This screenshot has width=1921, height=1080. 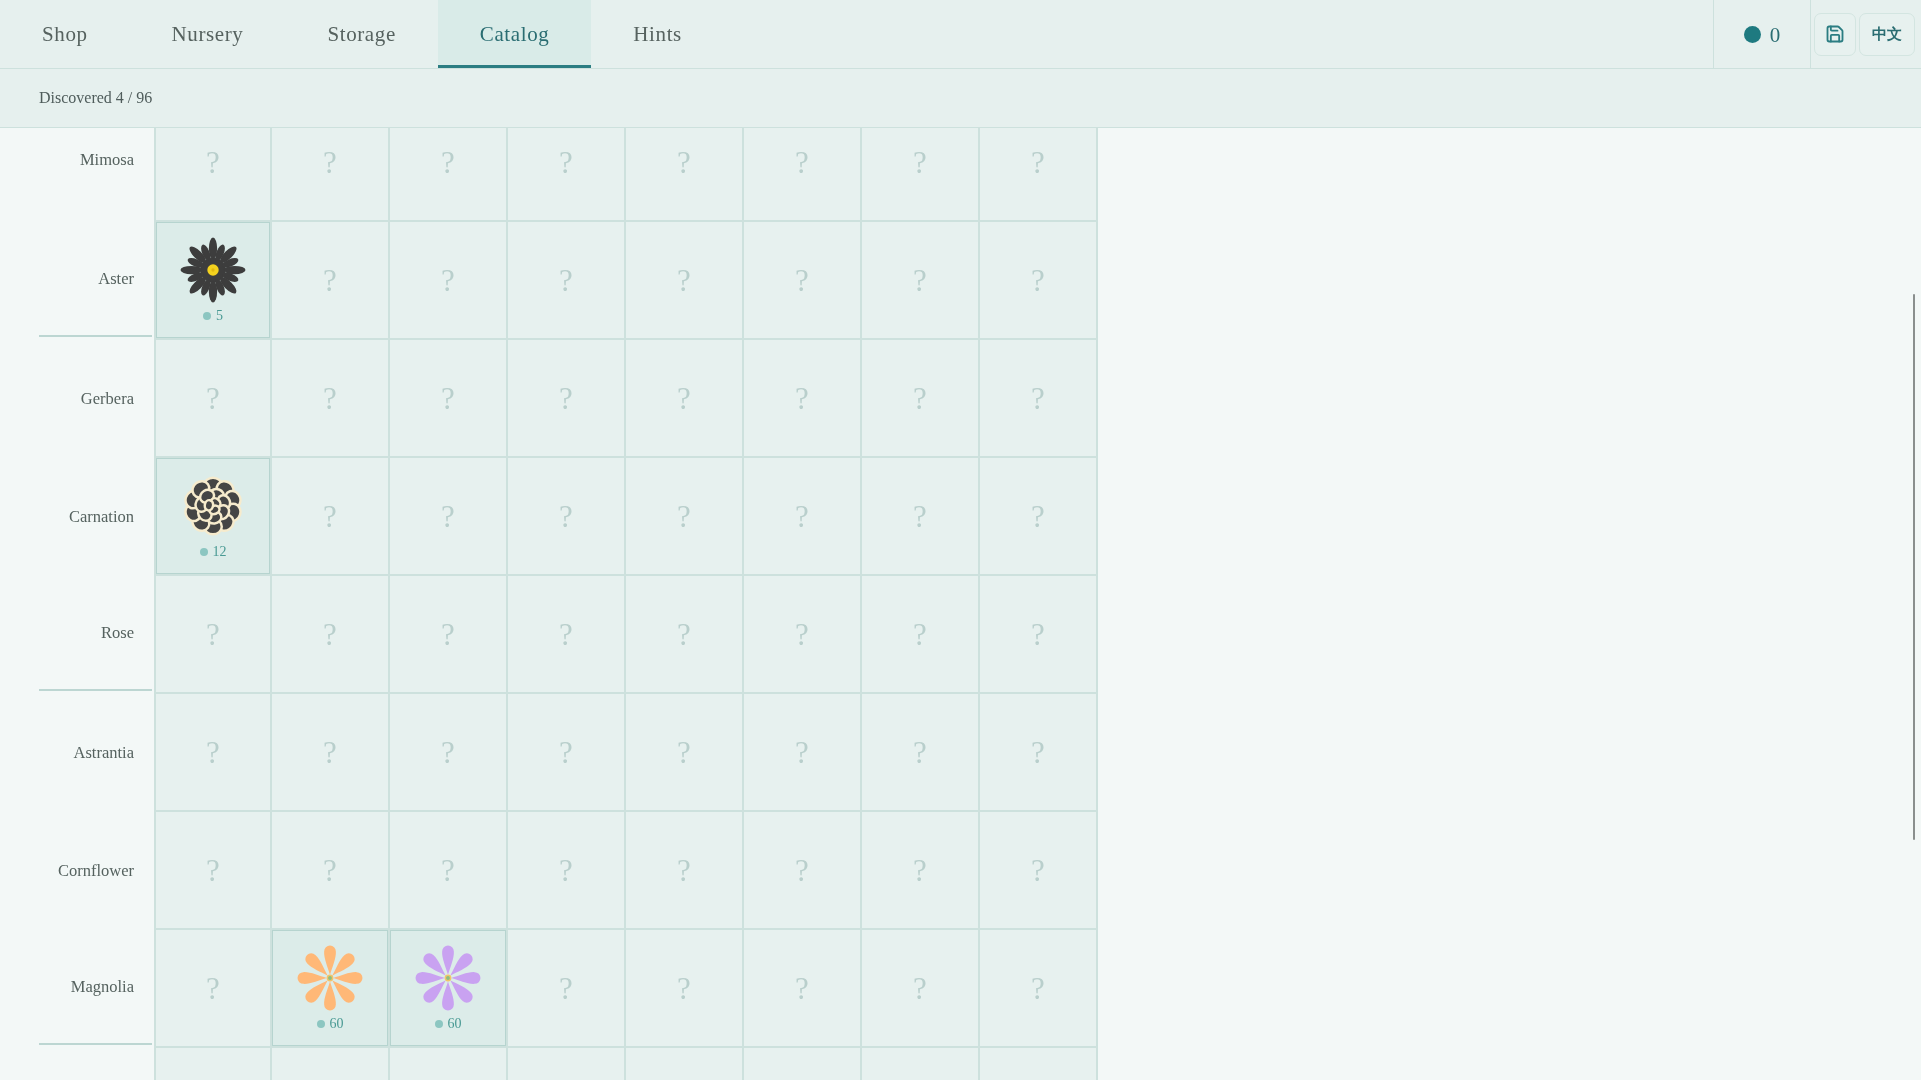 What do you see at coordinates (101, 517) in the screenshot?
I see `flower-name: Carnation` at bounding box center [101, 517].